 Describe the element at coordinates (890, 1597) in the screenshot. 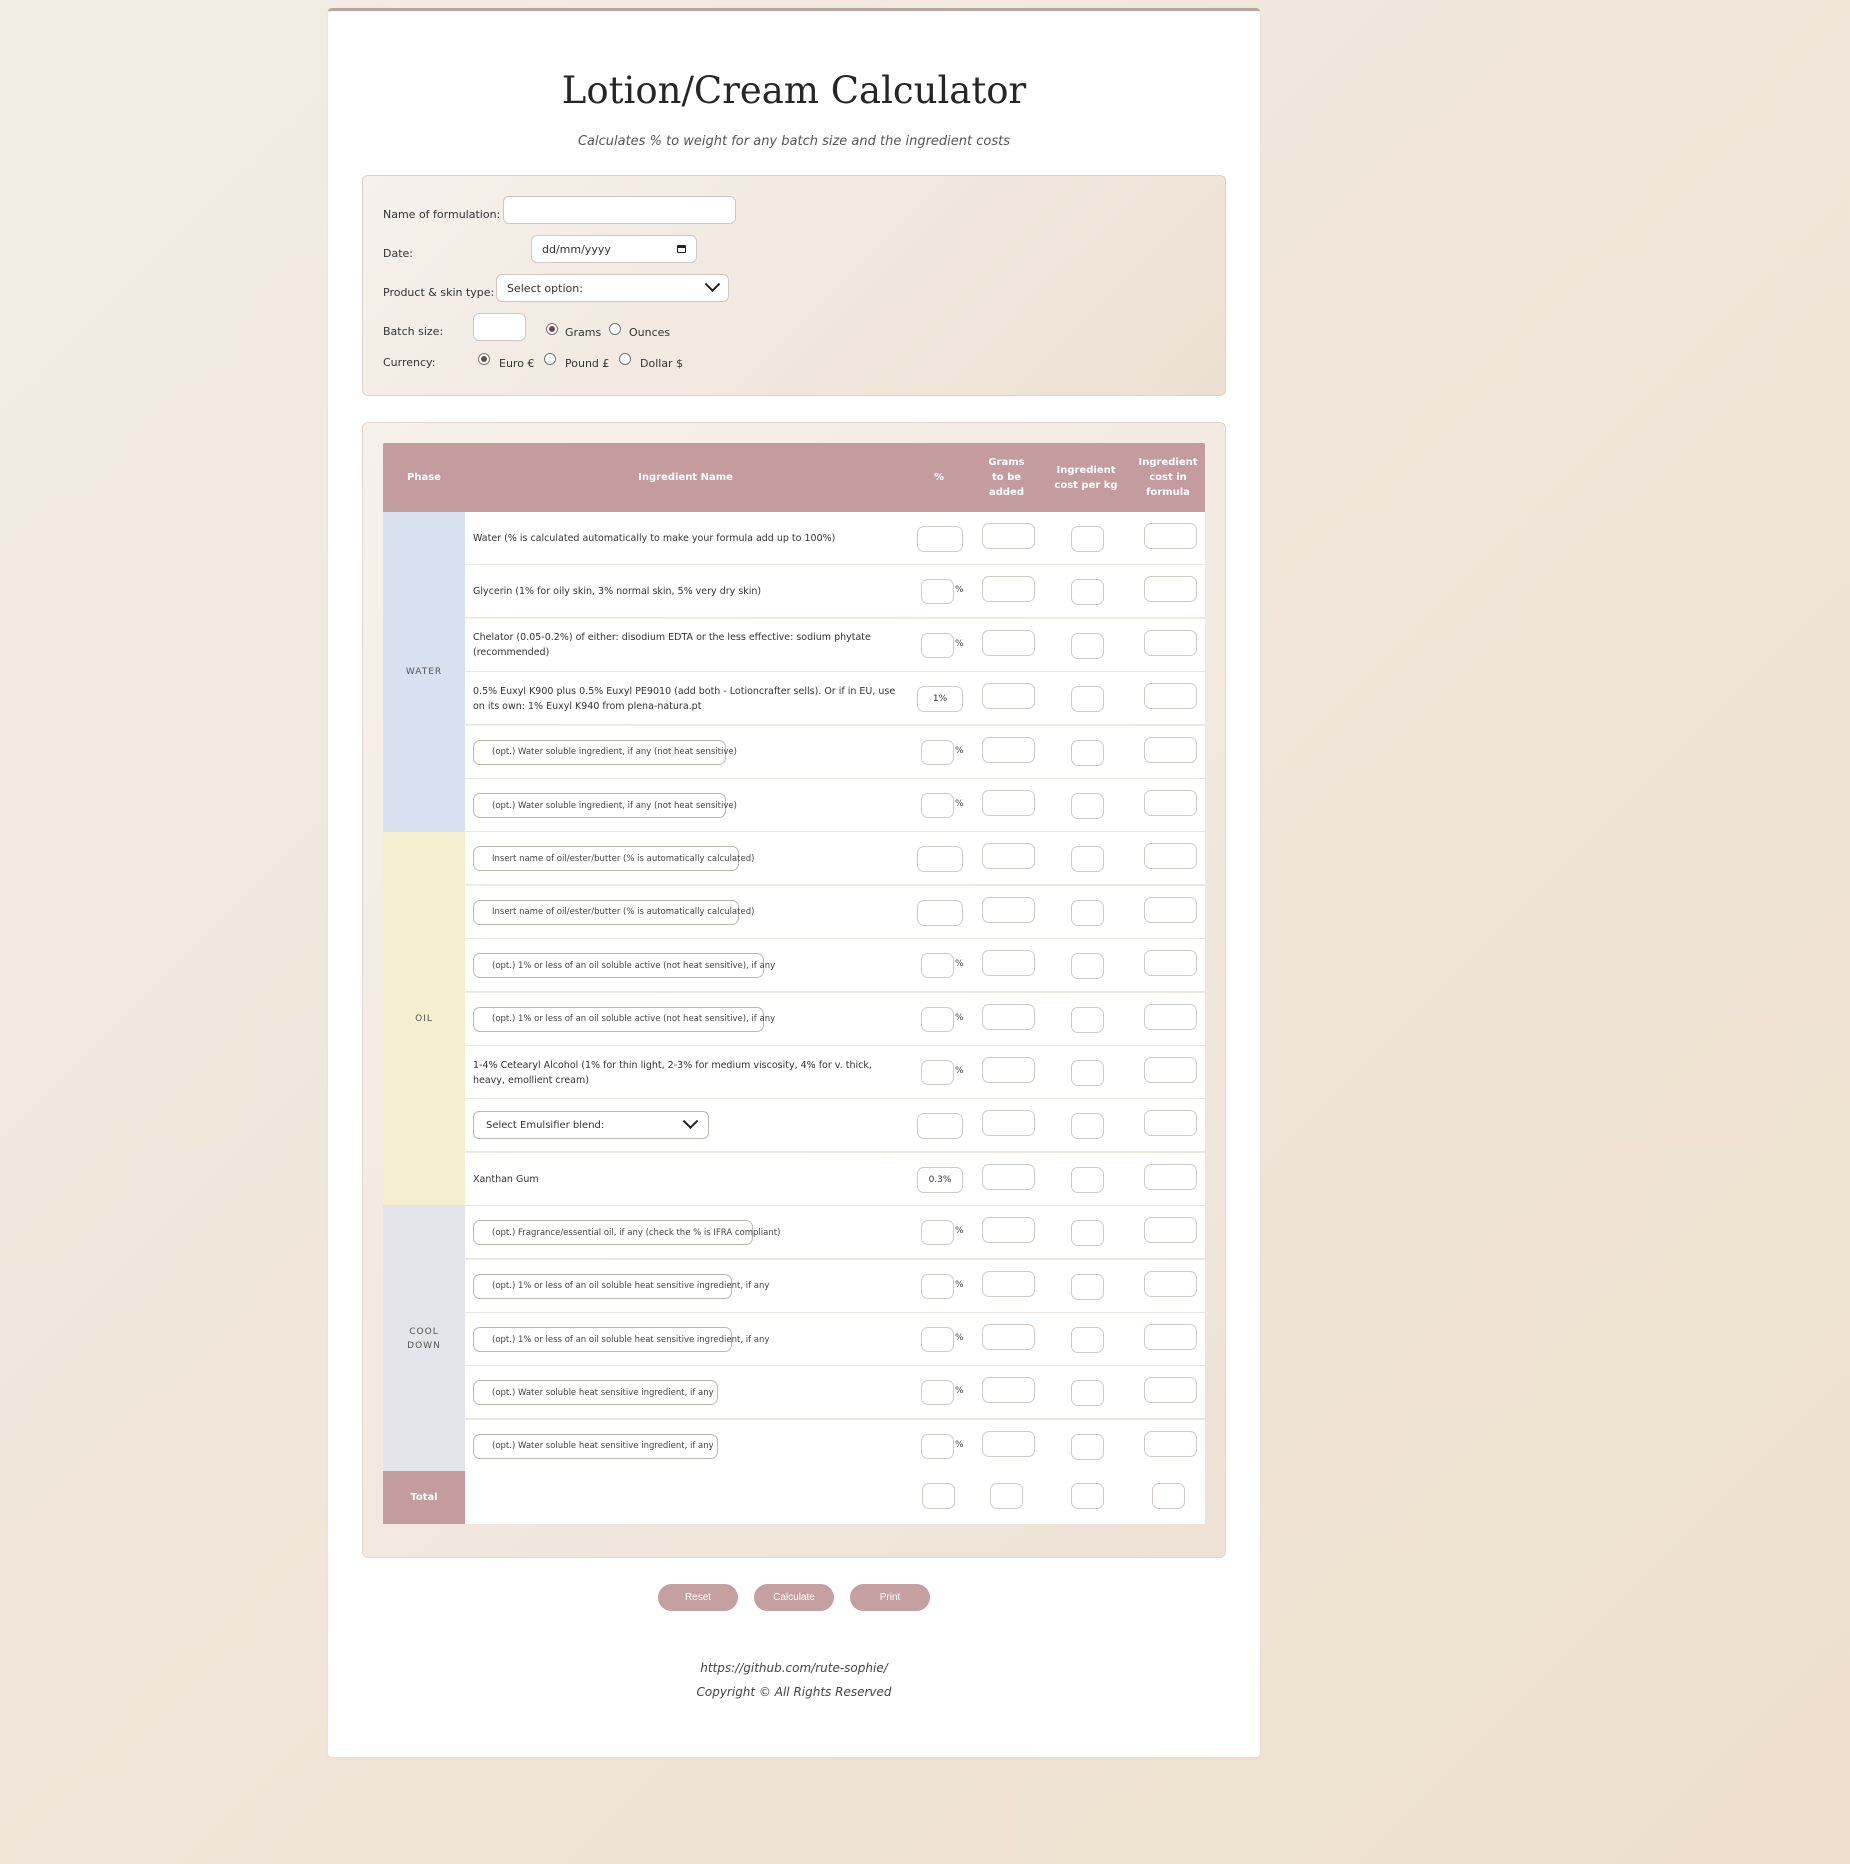

I see `print-button: Print` at that location.